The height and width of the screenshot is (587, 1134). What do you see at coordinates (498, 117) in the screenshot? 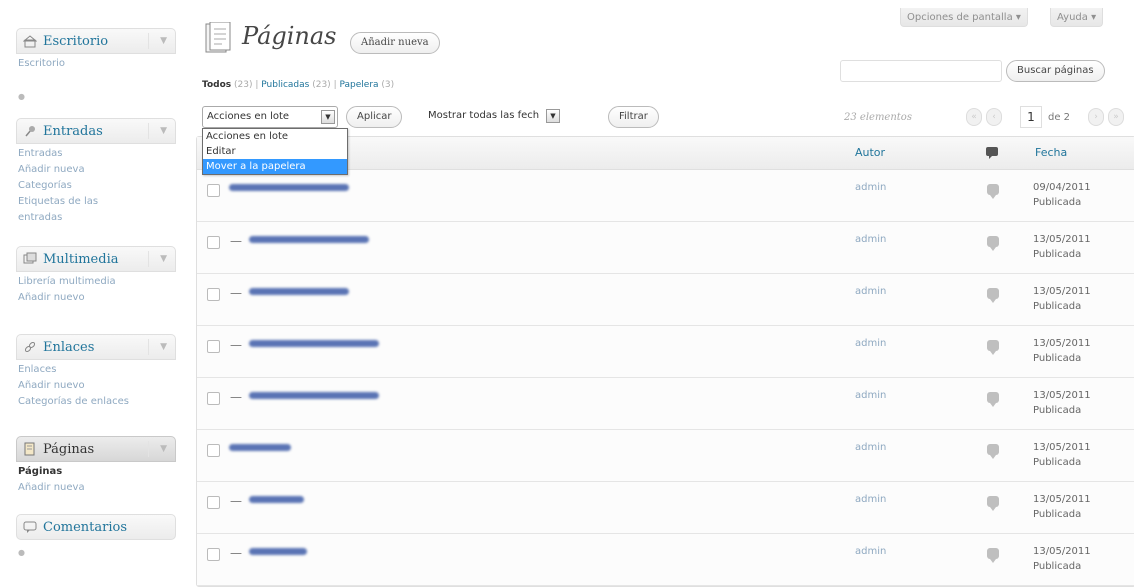
I see `dates-filter-select: Mostrar todas las fech ▼` at bounding box center [498, 117].